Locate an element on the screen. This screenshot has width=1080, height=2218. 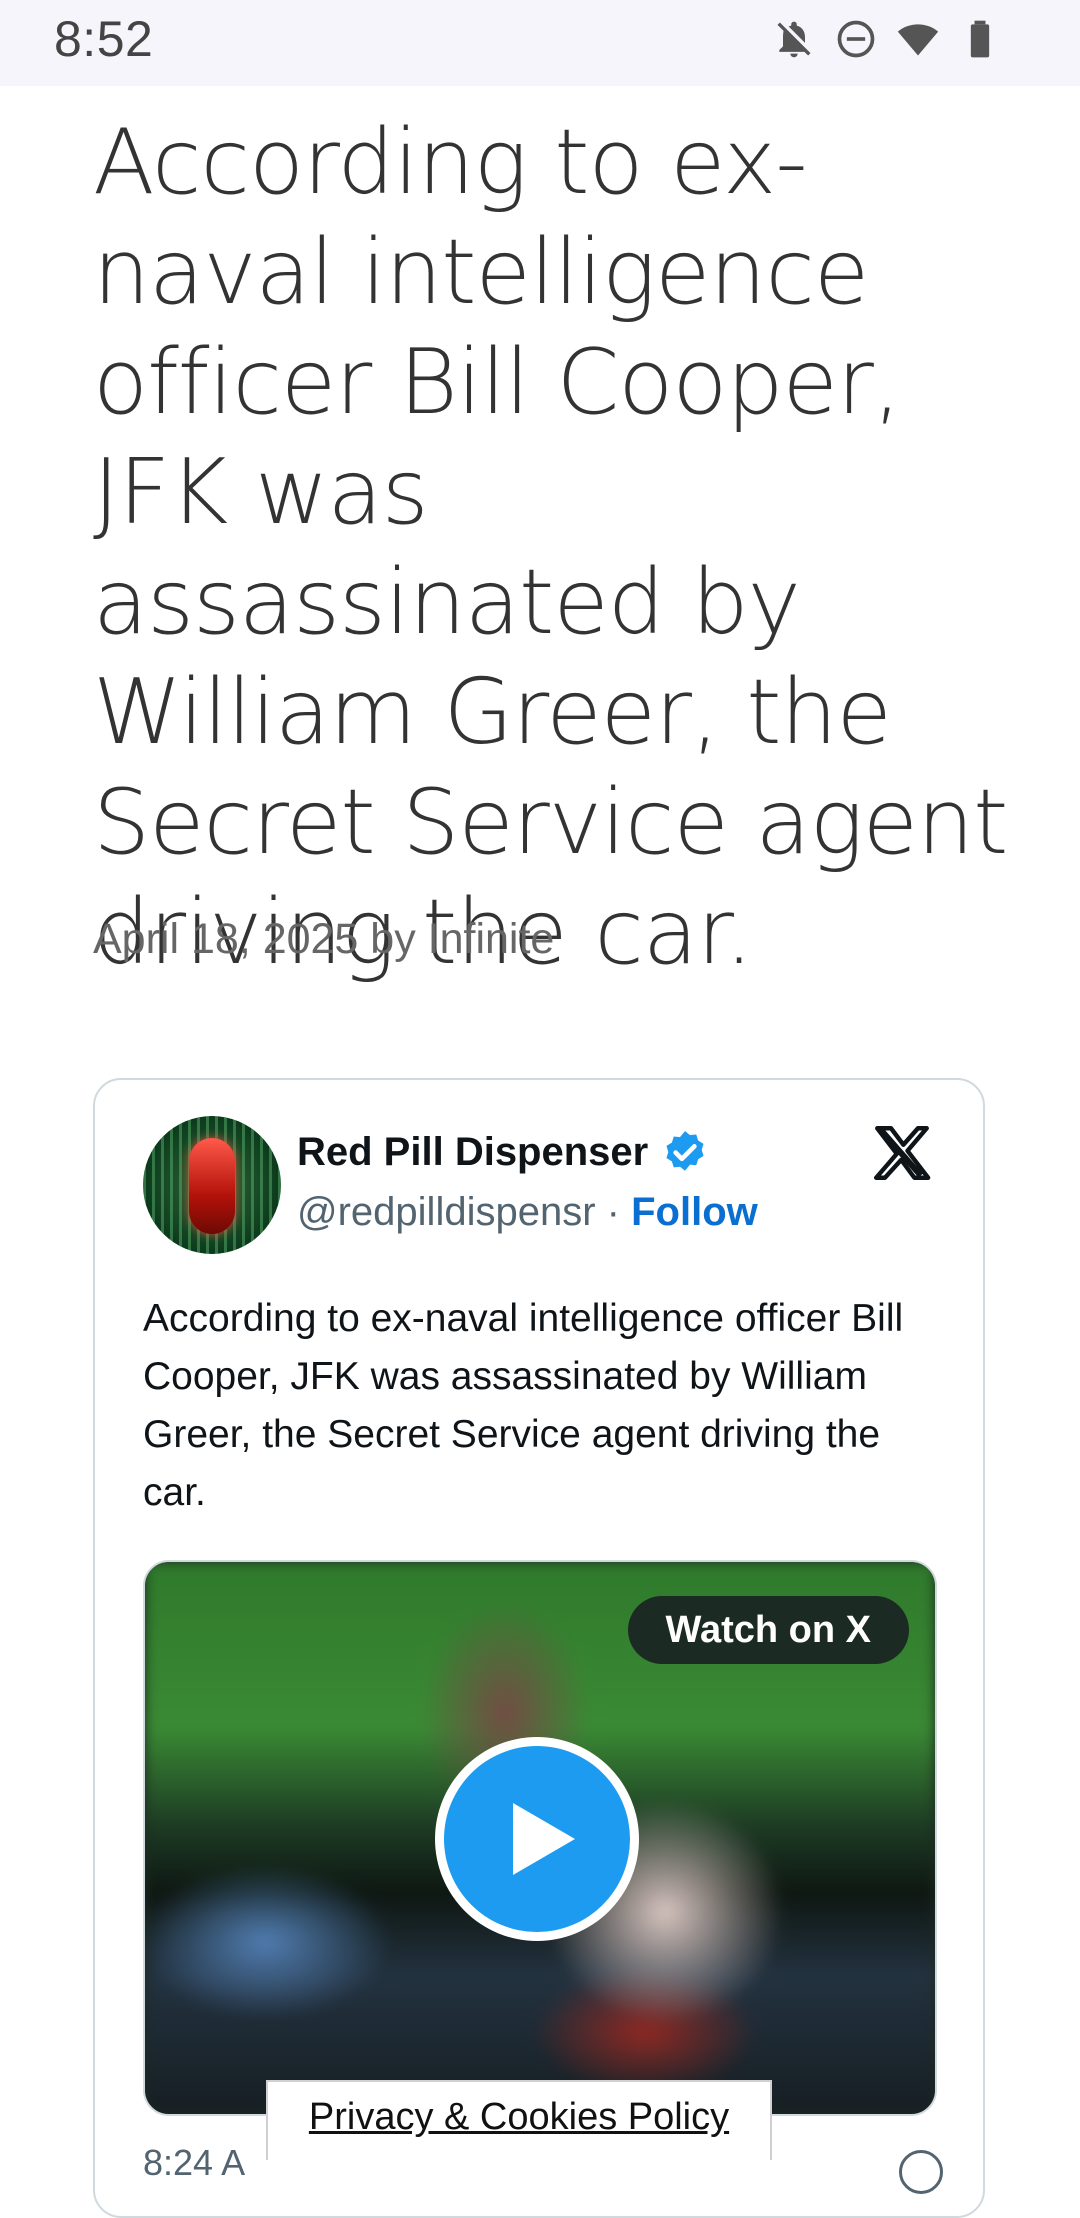
avatar is located at coordinates (212, 1185).